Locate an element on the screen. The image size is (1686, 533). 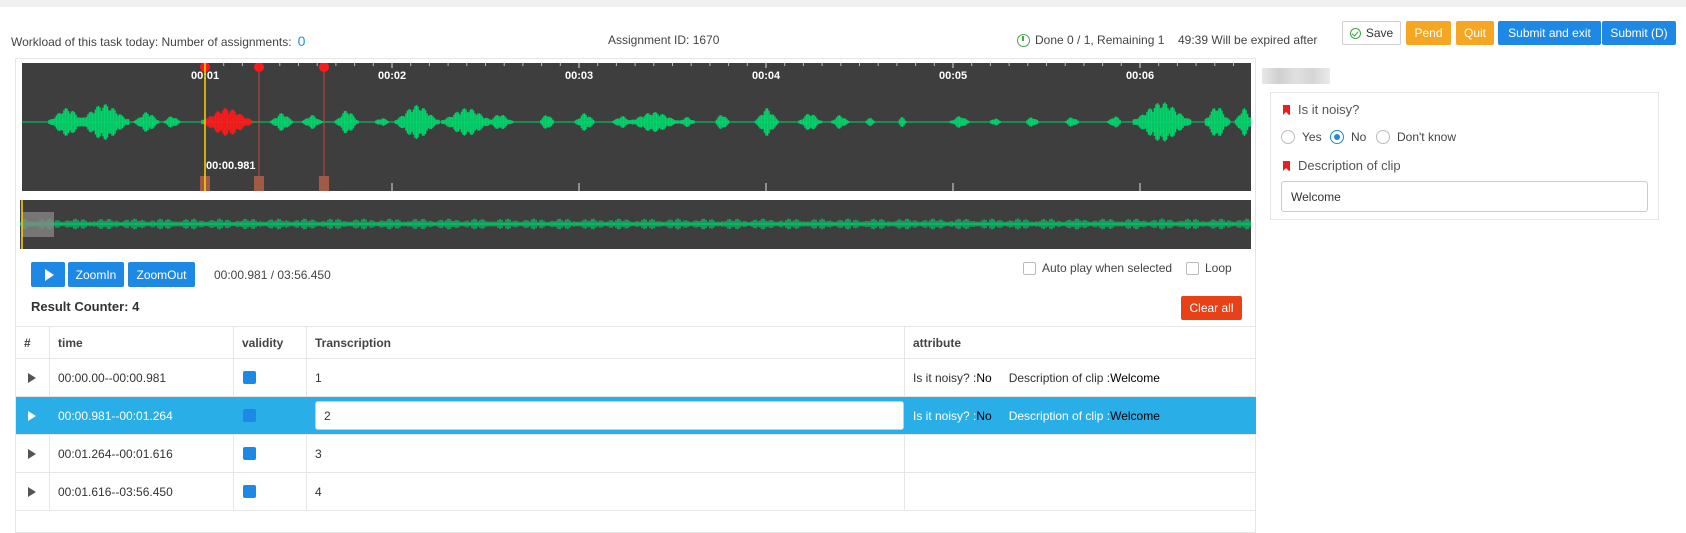
required-flag-icon is located at coordinates (1286, 109).